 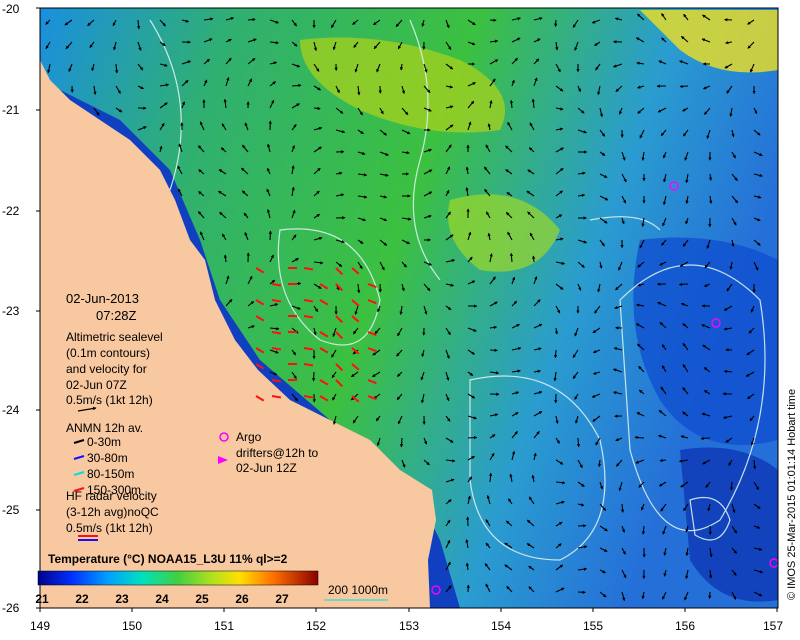 I want to click on x-axis: 149 150 151 152 153 154 155 156 157, so click(x=406, y=620).